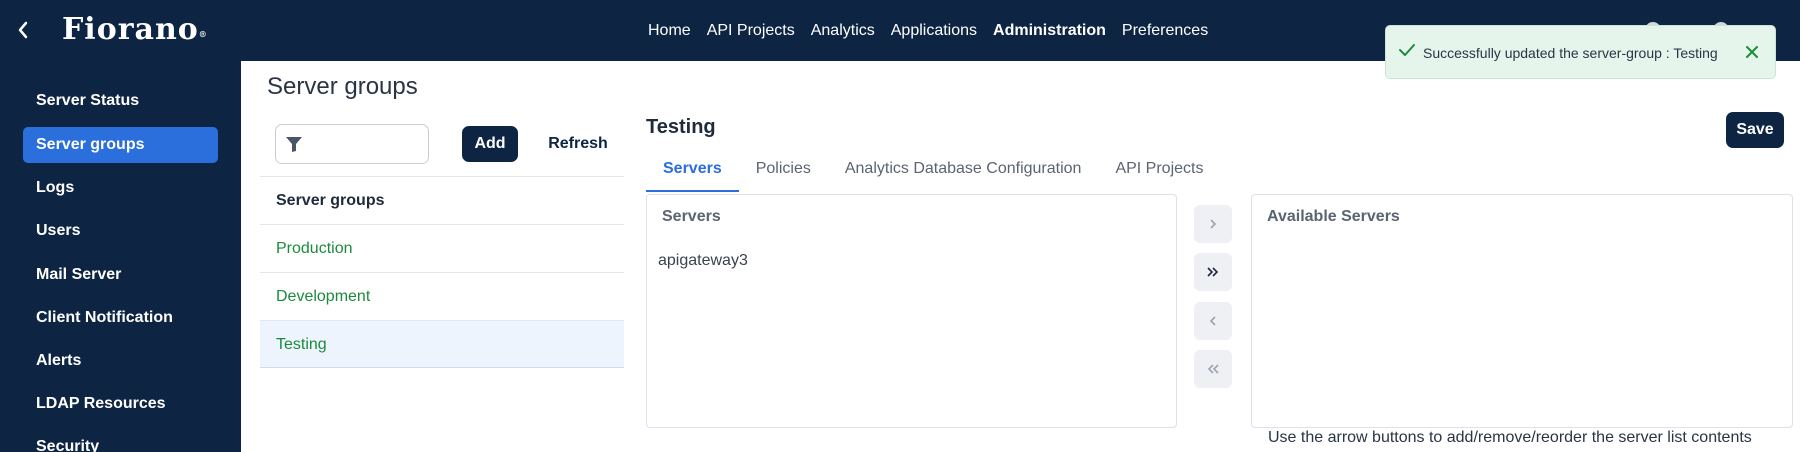  I want to click on sidebar-item-users: Users, so click(120, 231).